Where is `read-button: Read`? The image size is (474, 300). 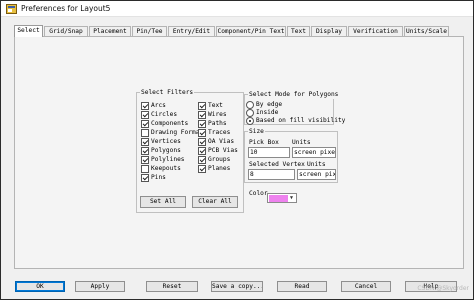
read-button: Read is located at coordinates (302, 286).